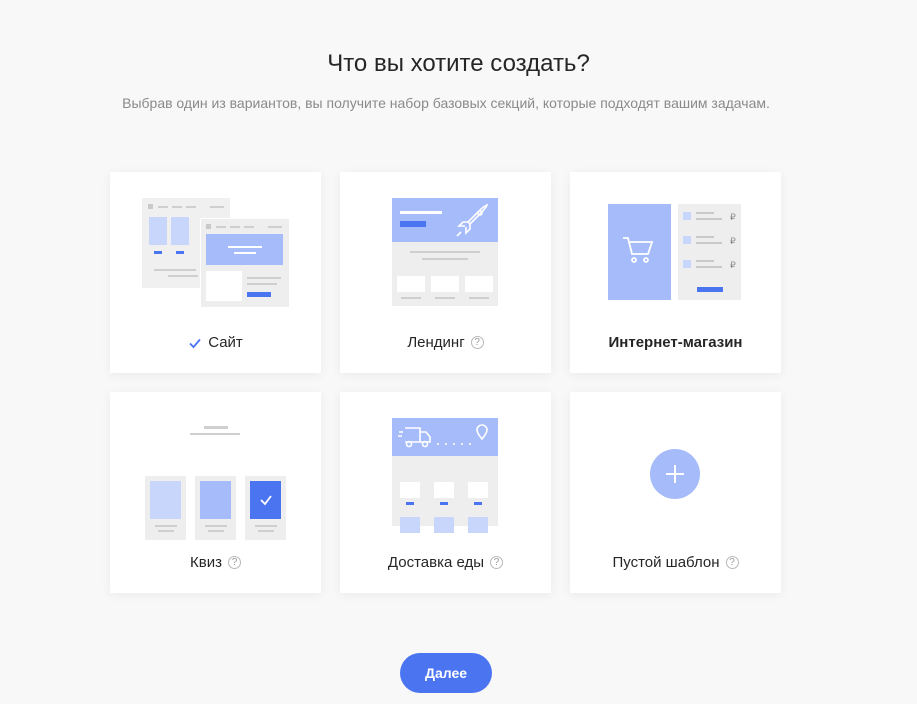 The height and width of the screenshot is (704, 917). I want to click on page-title: Что вы хотите создать?, so click(458, 63).